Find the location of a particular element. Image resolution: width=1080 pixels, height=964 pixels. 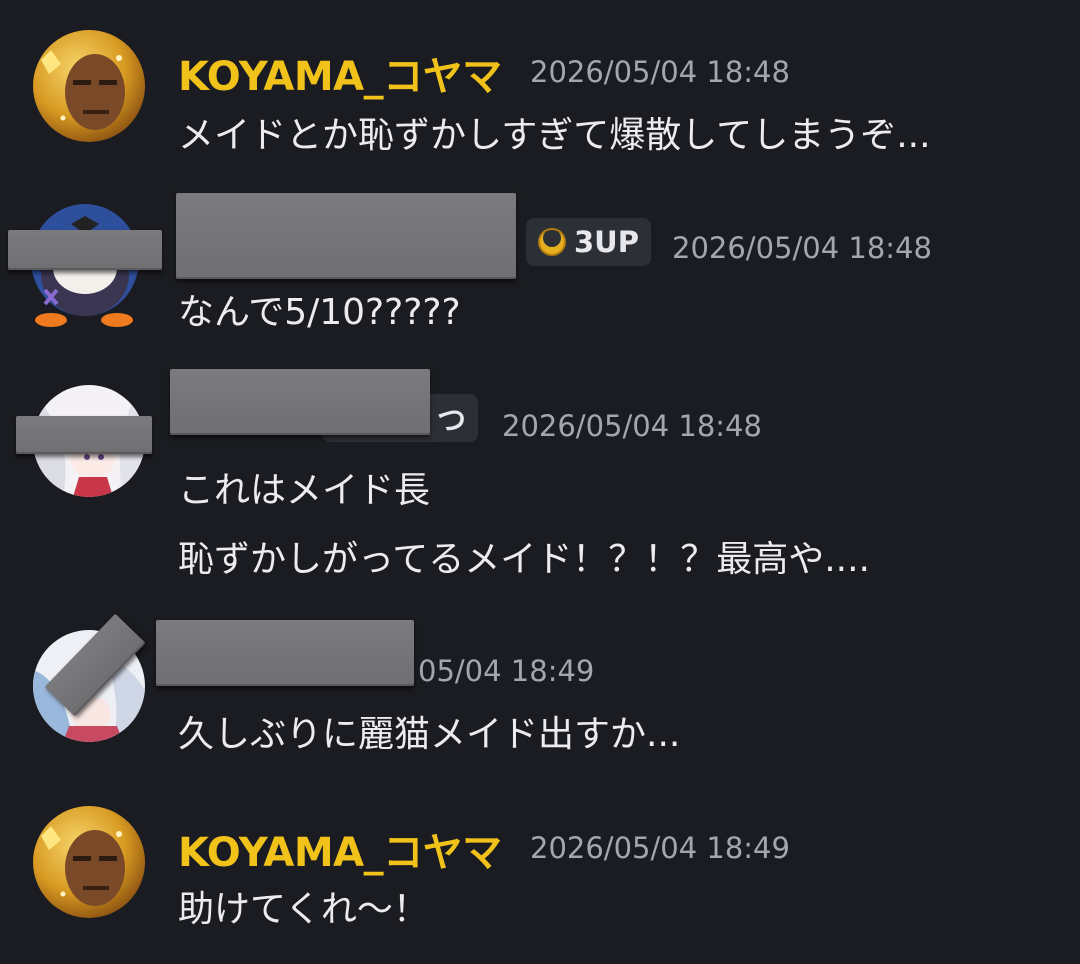

golden-crescent-icon is located at coordinates (552, 242).